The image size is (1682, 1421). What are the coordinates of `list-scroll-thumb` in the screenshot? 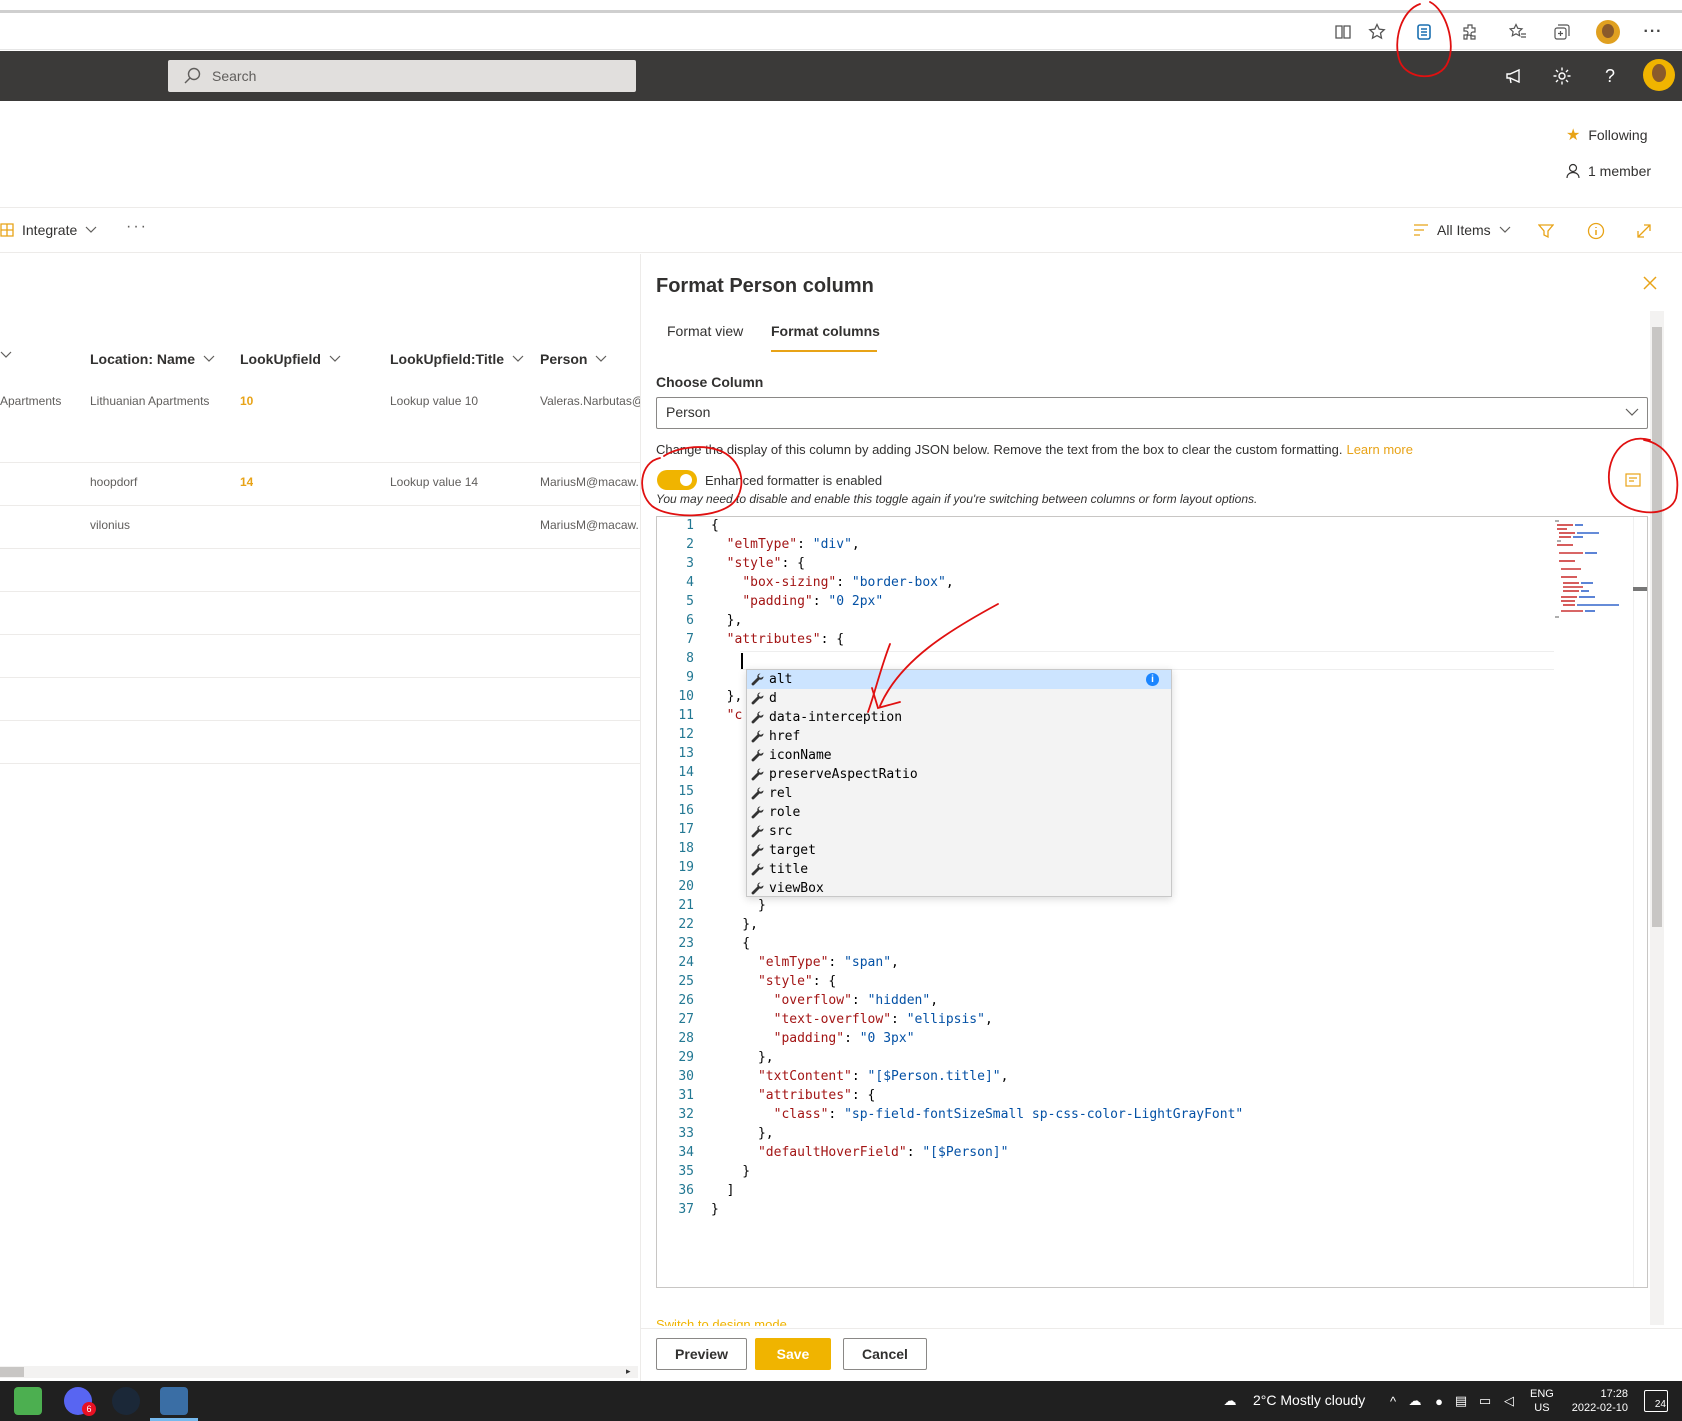 It's located at (12, 1372).